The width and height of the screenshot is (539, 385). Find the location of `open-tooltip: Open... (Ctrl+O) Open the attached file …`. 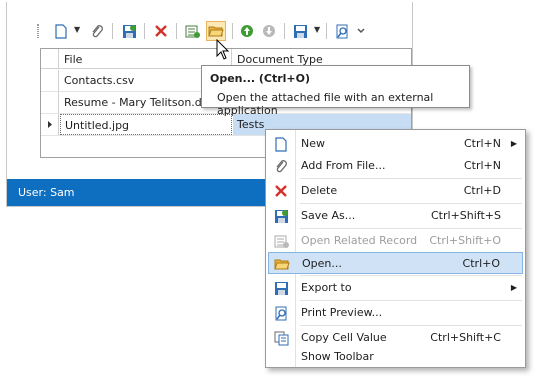

open-tooltip: Open... (Ctrl+O) Open the attached file … is located at coordinates (335, 91).